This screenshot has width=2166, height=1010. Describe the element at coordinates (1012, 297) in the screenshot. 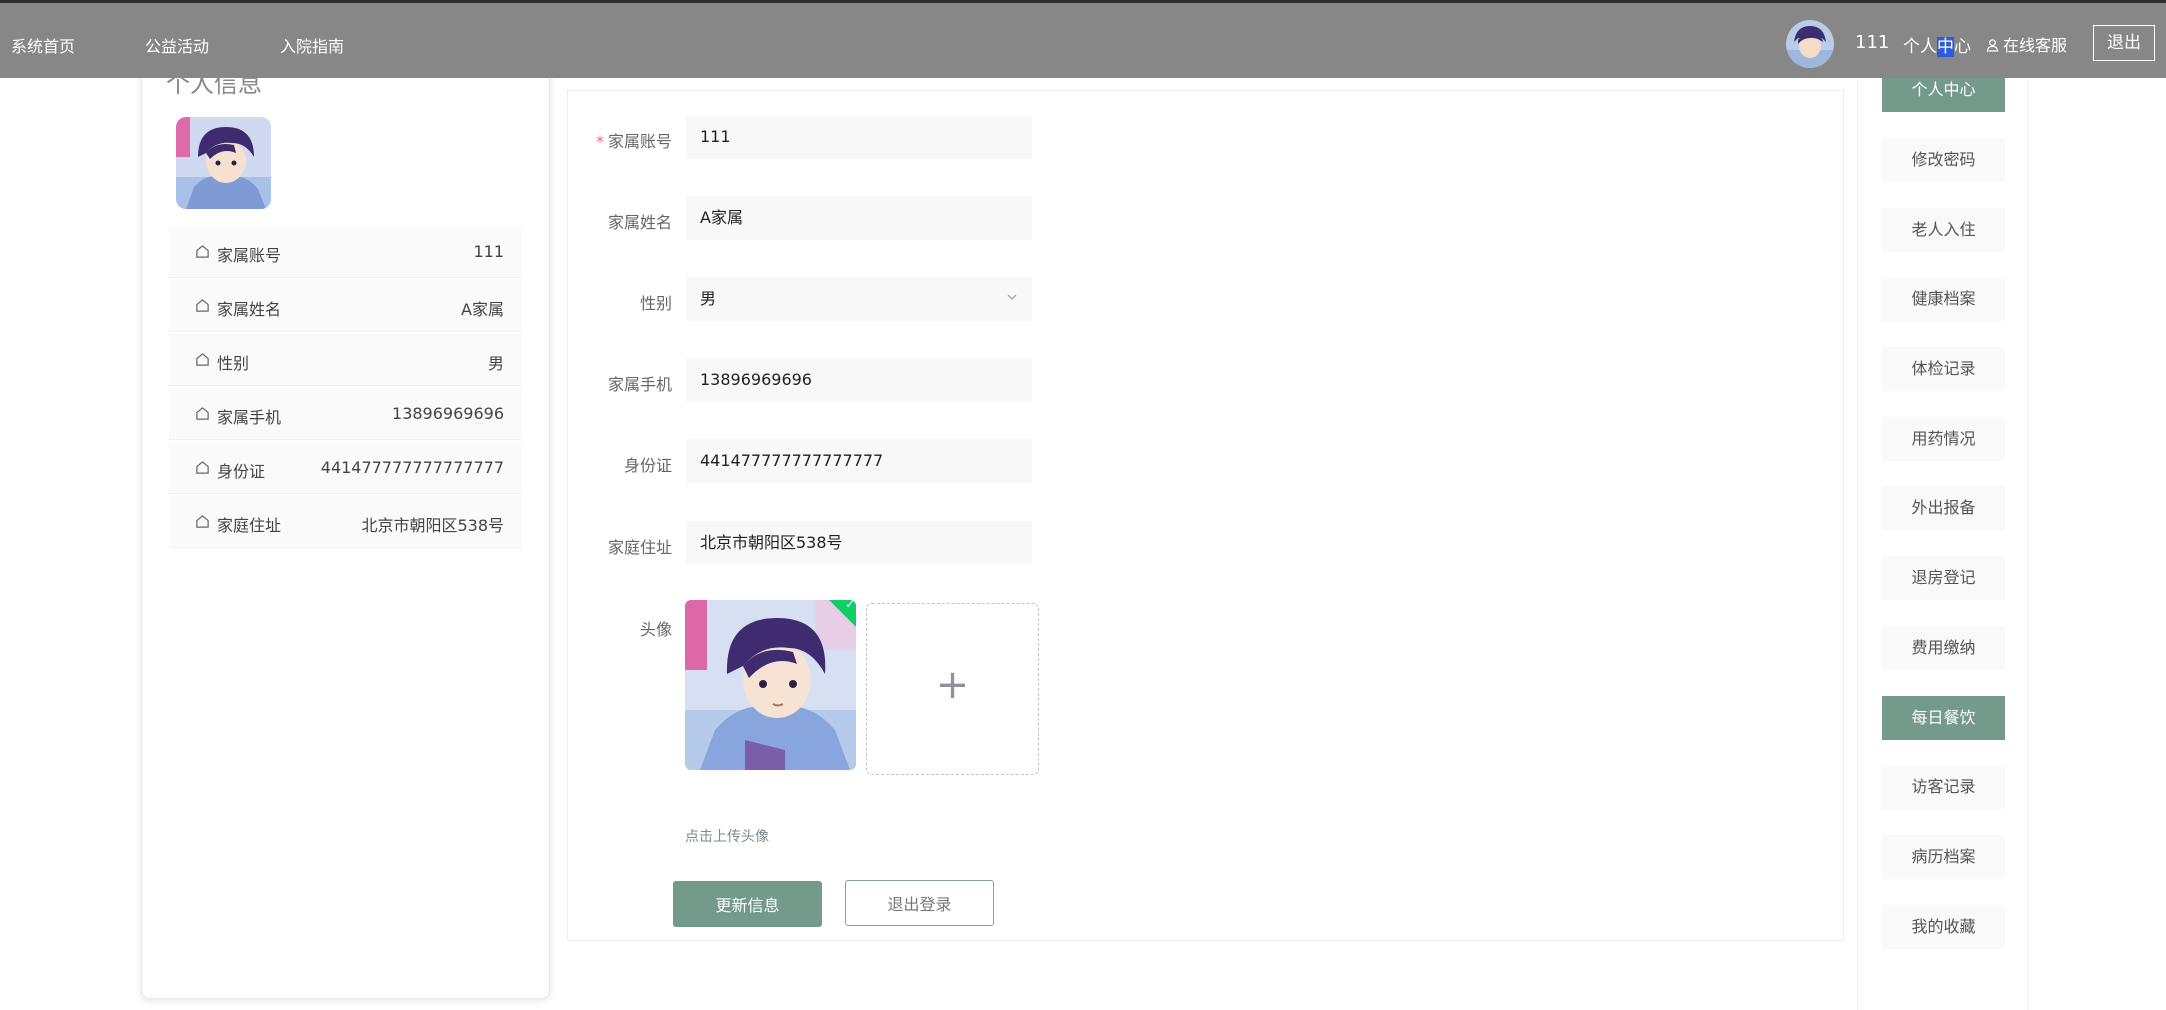

I see `chevron-down-icon` at that location.